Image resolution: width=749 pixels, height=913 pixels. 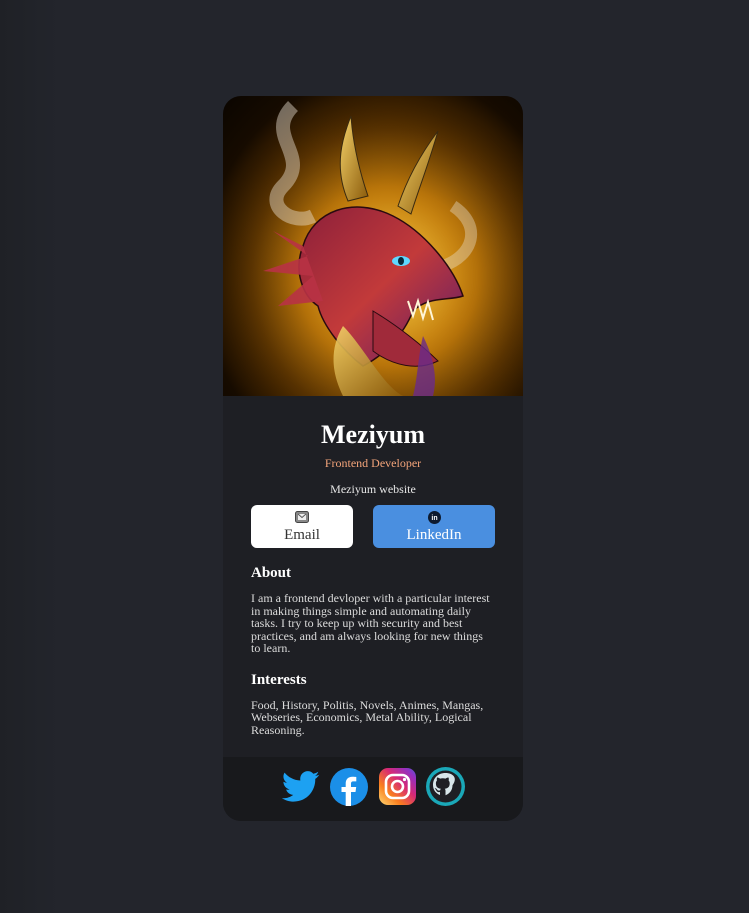 What do you see at coordinates (373, 434) in the screenshot?
I see `profile-name: Meziyum` at bounding box center [373, 434].